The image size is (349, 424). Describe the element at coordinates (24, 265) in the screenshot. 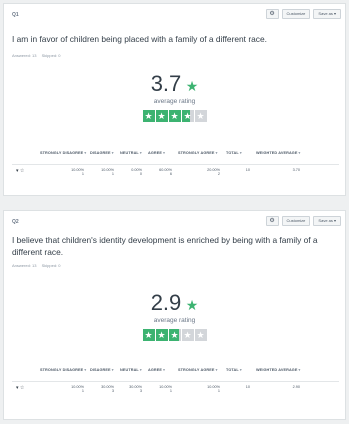

I see `answered-count: Answered: 13` at that location.